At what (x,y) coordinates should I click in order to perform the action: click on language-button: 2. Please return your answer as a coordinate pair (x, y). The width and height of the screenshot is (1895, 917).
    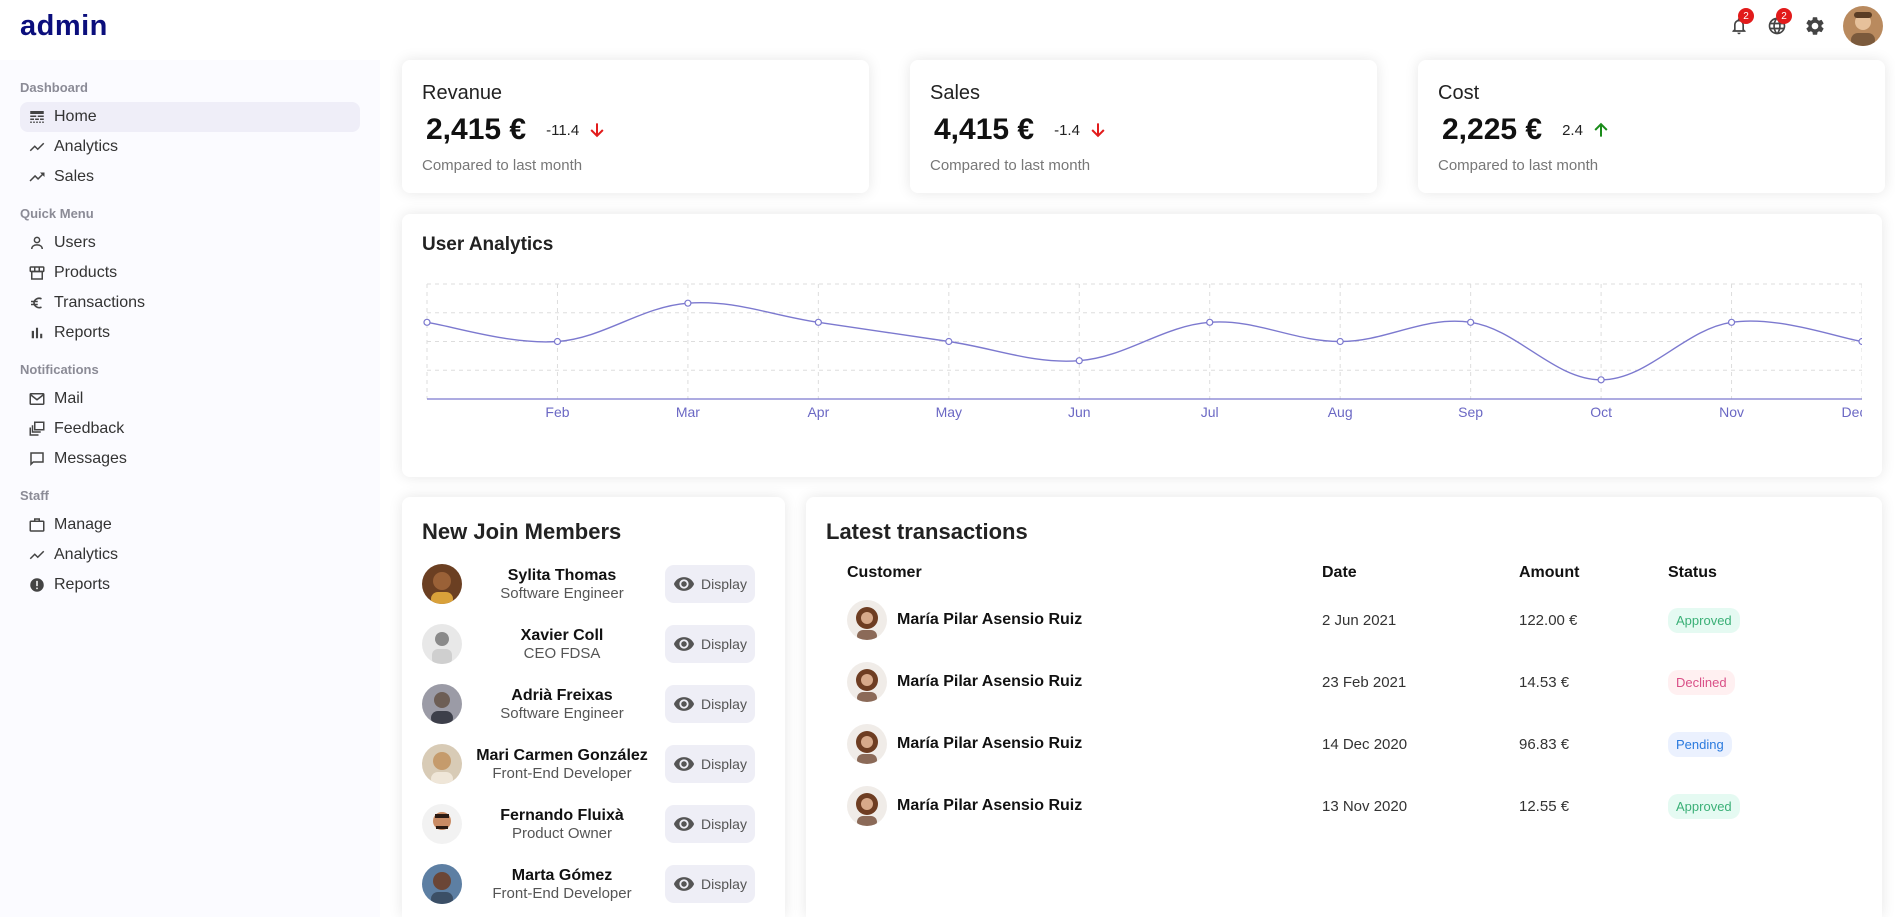
    Looking at the image, I should click on (1777, 24).